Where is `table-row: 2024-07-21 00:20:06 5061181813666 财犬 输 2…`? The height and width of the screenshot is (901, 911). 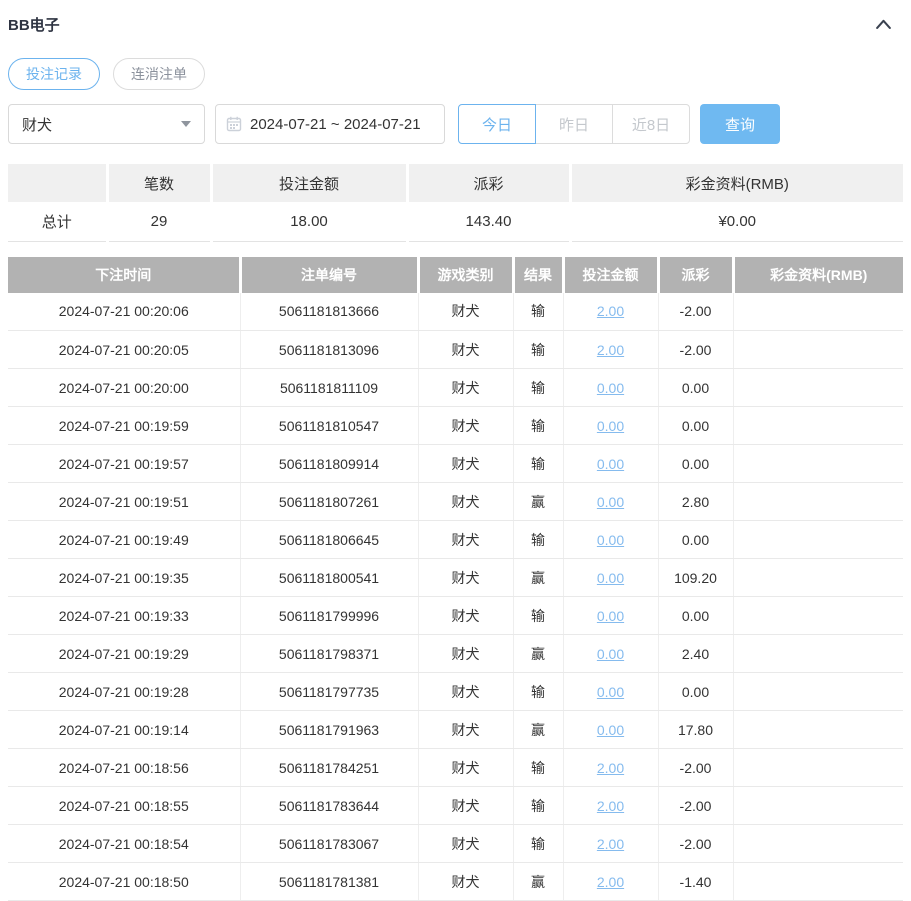 table-row: 2024-07-21 00:20:06 5061181813666 财犬 输 2… is located at coordinates (455, 312).